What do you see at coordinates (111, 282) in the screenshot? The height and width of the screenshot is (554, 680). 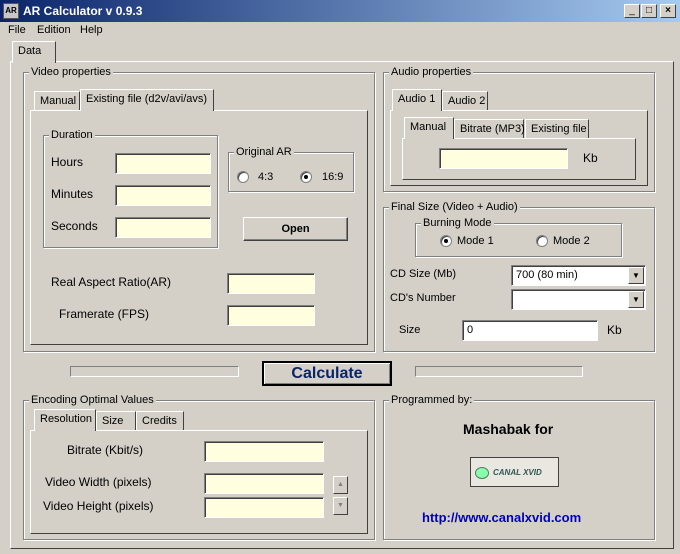 I see `real-ar-label: Real Aspect Ratio(AR)` at bounding box center [111, 282].